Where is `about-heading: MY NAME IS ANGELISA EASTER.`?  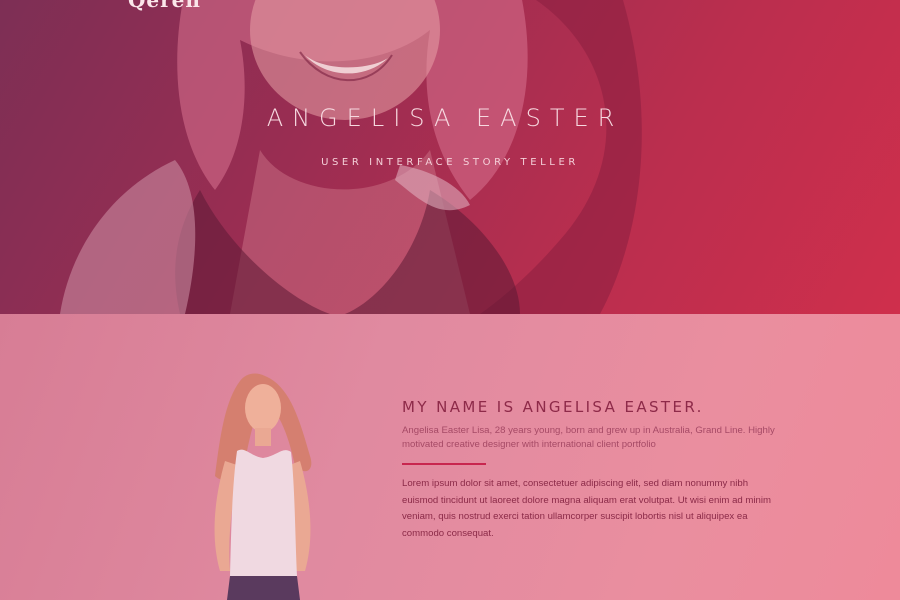 about-heading: MY NAME IS ANGELISA EASTER. is located at coordinates (553, 407).